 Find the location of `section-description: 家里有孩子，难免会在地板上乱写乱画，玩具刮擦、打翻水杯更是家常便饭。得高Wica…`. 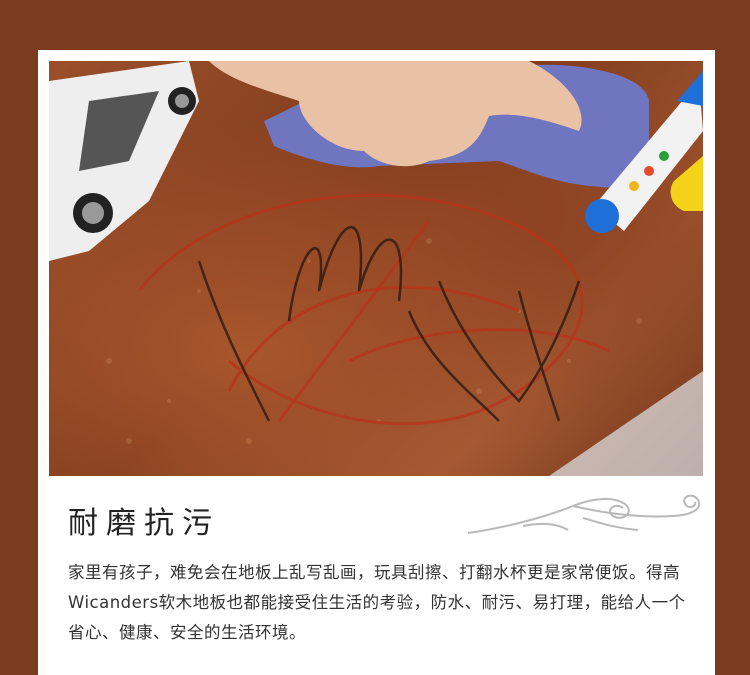

section-description: 家里有孩子，难免会在地板上乱写乱画，玩具刮擦、打翻水杯更是家常便饭。得高Wica… is located at coordinates (377, 602).